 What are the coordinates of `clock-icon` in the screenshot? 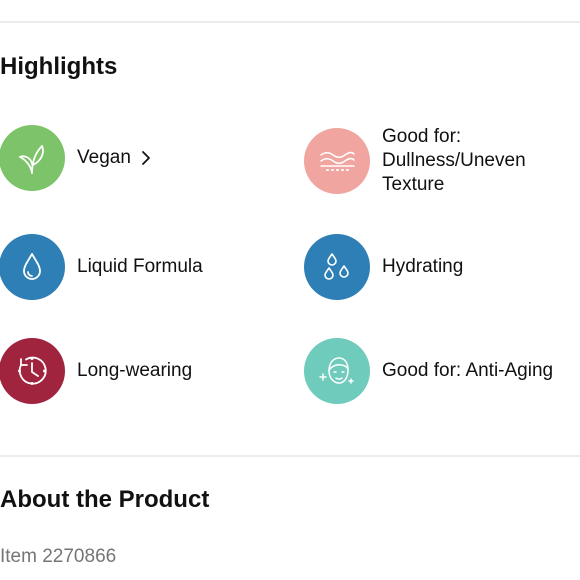 It's located at (32, 370).